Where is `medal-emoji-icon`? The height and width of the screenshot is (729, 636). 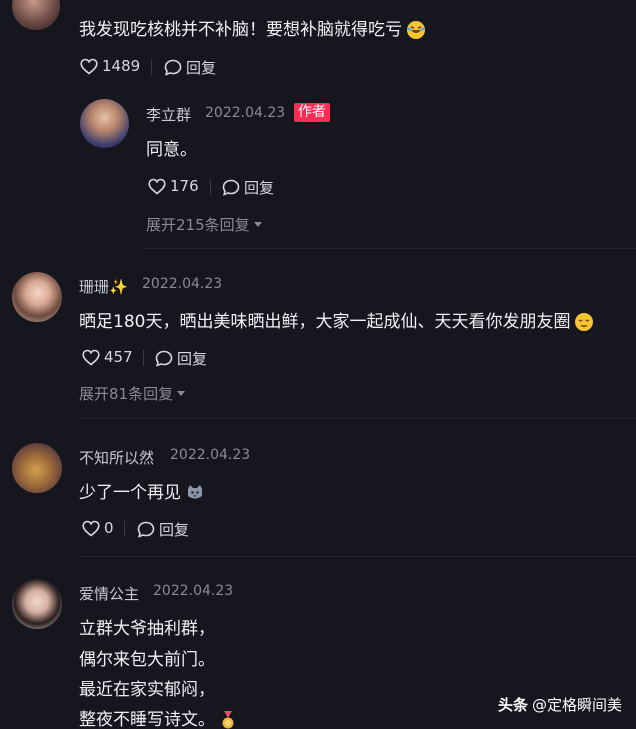 medal-emoji-icon is located at coordinates (228, 720).